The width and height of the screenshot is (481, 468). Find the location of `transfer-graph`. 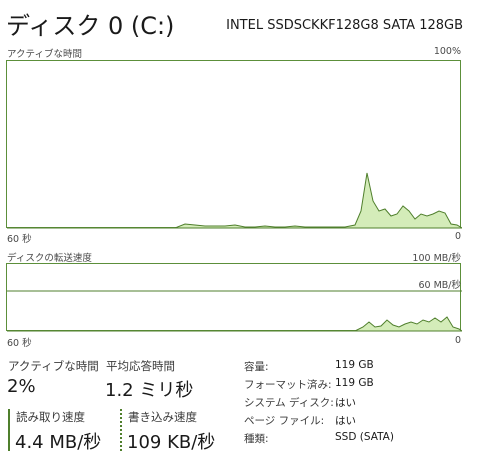

transfer-graph is located at coordinates (234, 297).